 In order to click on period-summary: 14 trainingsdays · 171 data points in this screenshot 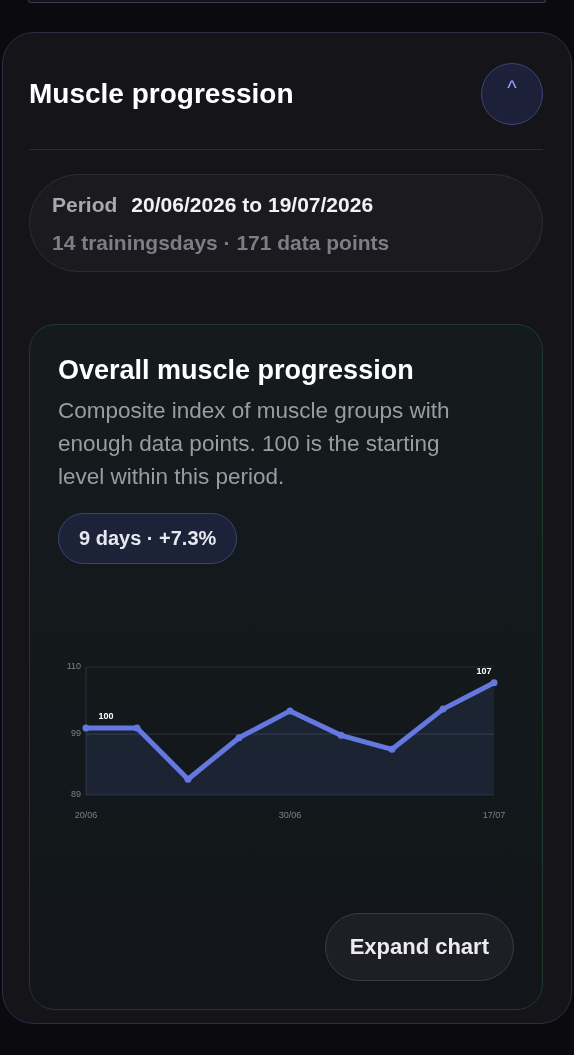, I will do `click(221, 243)`.